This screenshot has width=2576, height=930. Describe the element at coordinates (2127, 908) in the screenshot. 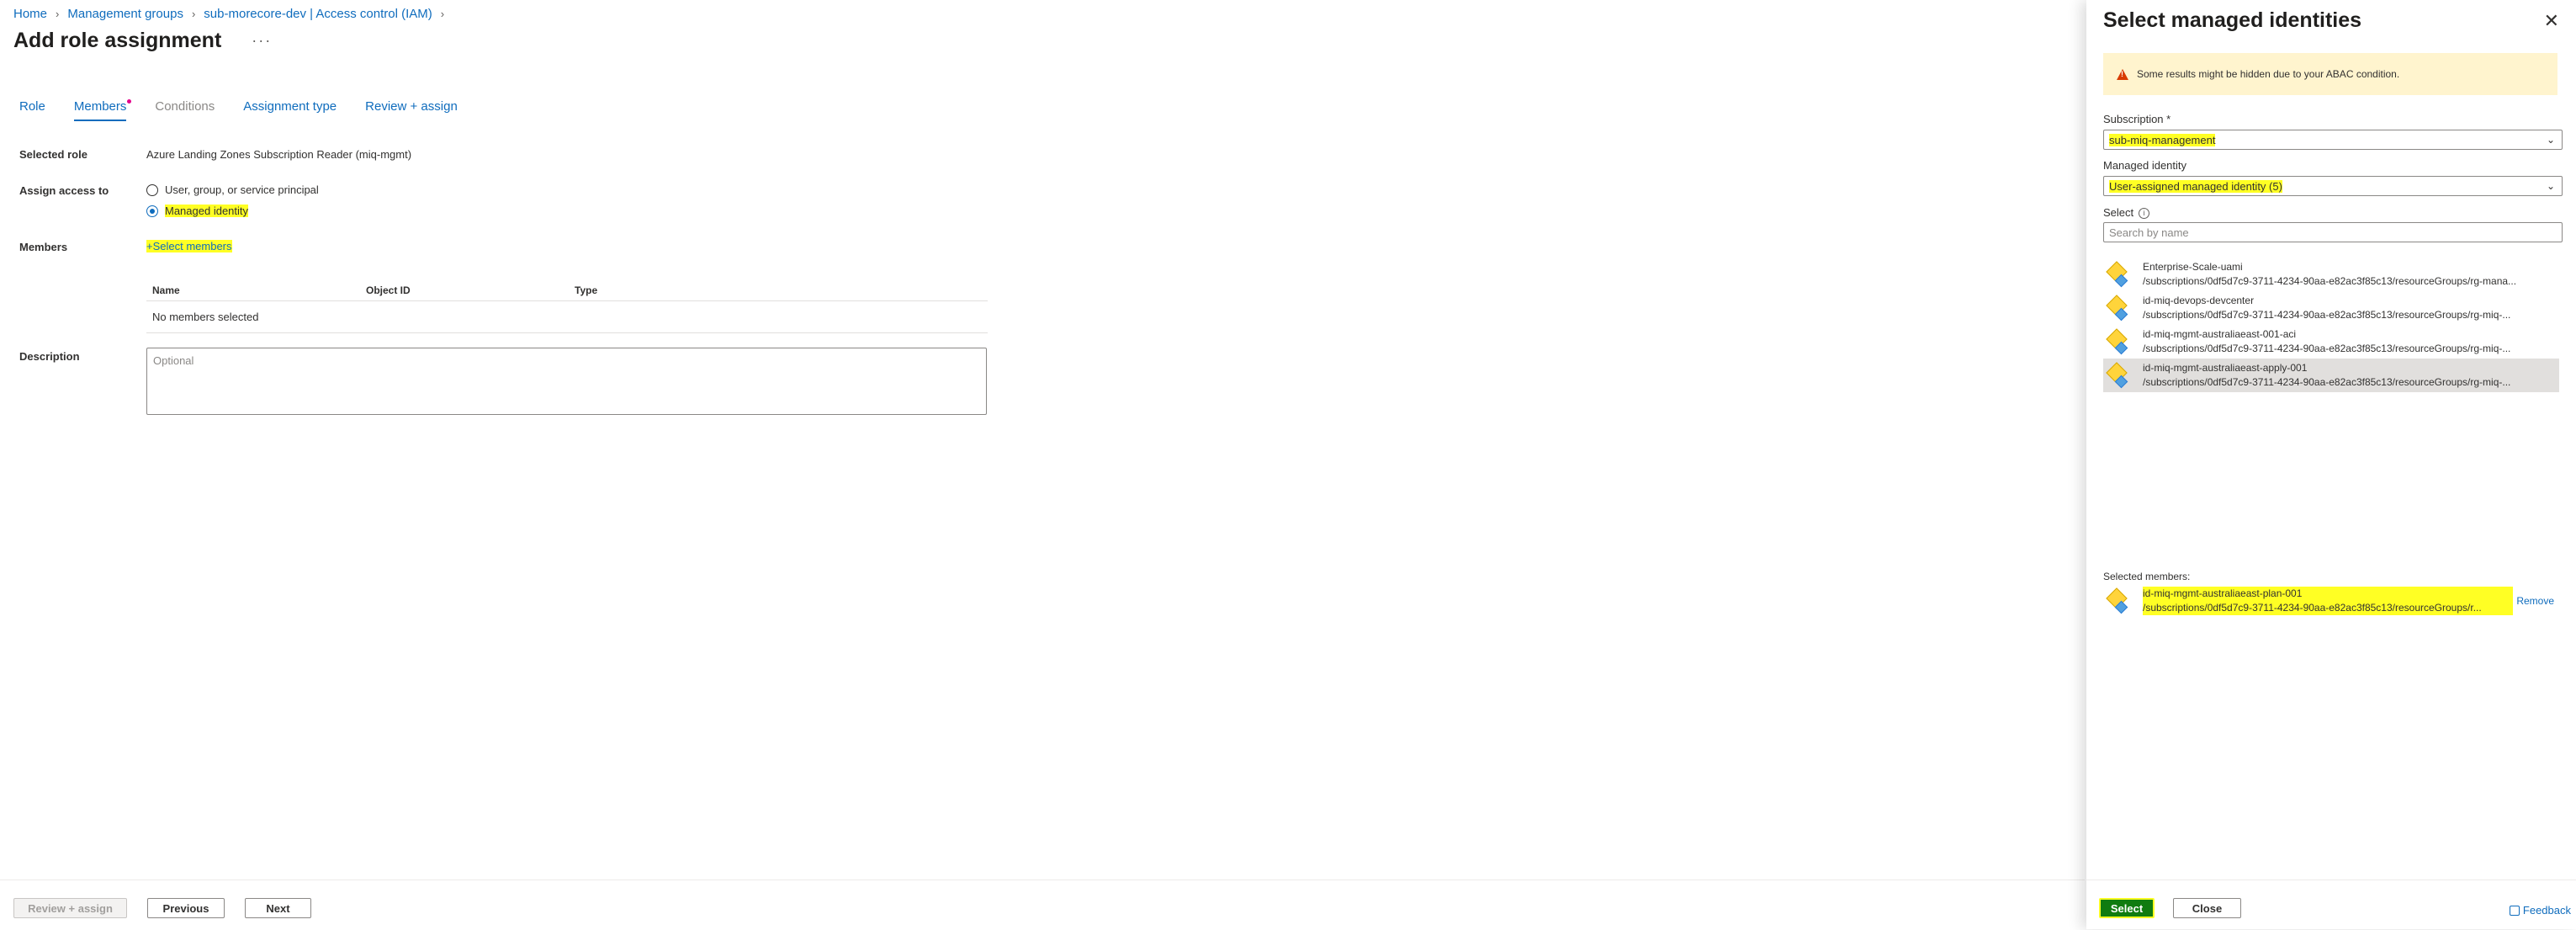

I see `select-button: Select` at that location.